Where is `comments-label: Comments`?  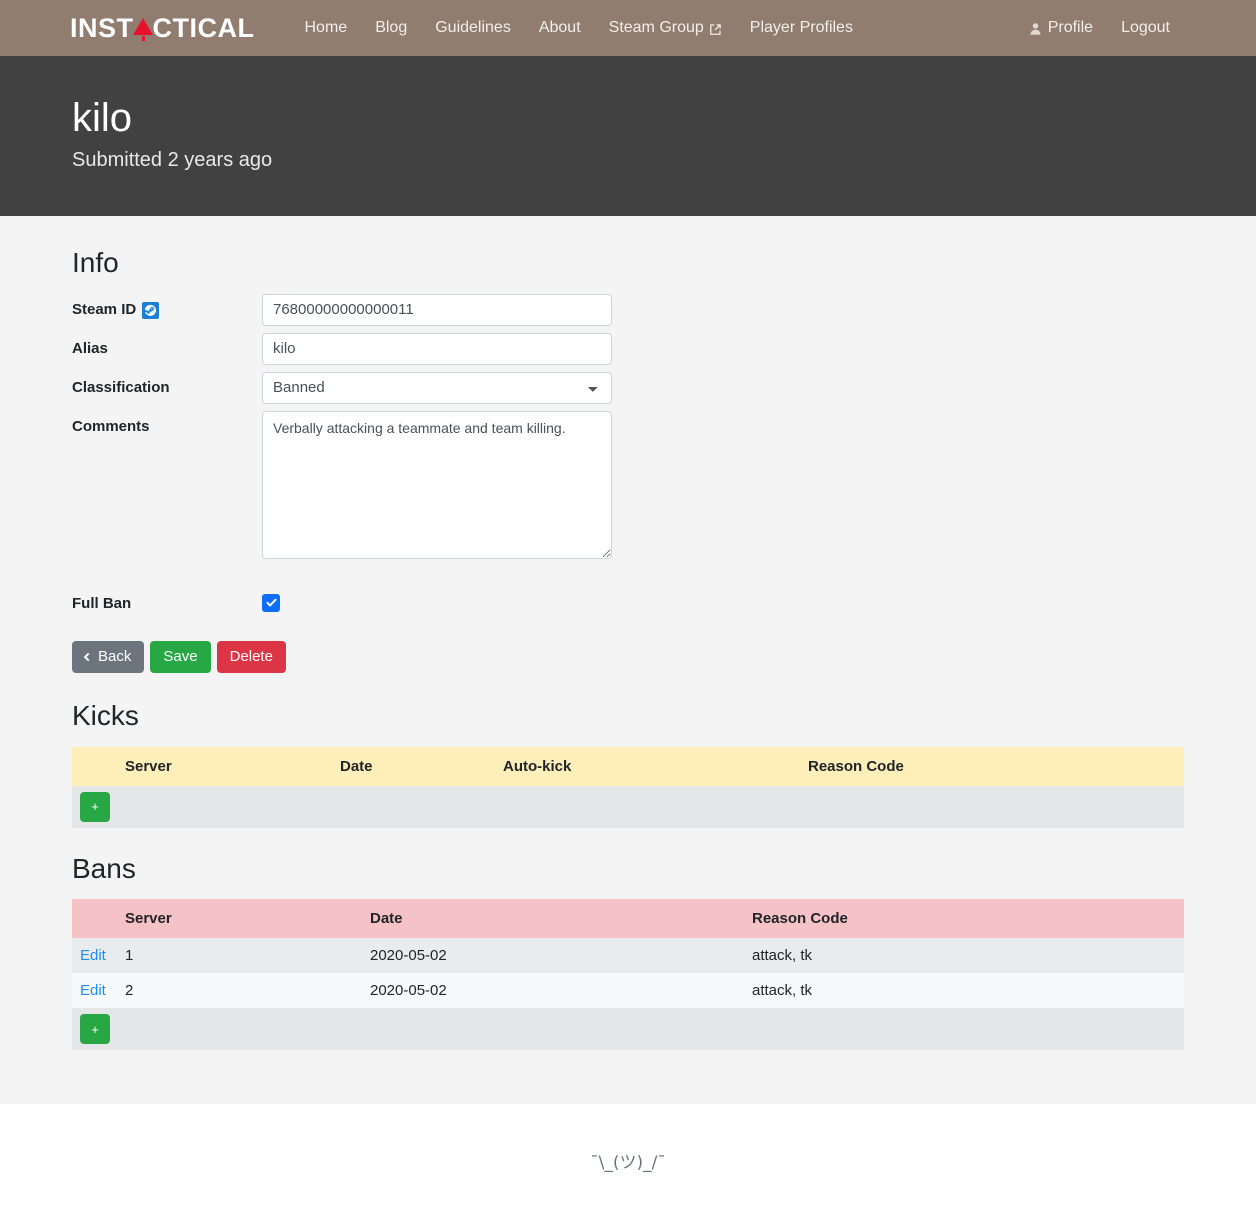
comments-label: Comments is located at coordinates (111, 426).